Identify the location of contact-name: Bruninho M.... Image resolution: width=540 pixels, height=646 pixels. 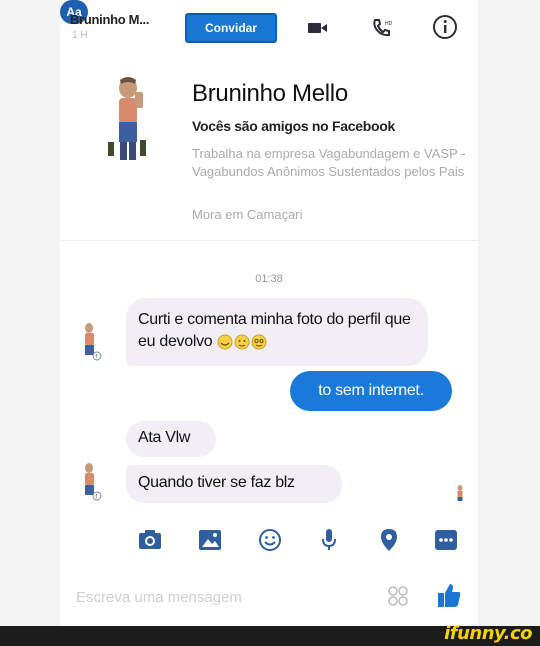
(109, 19).